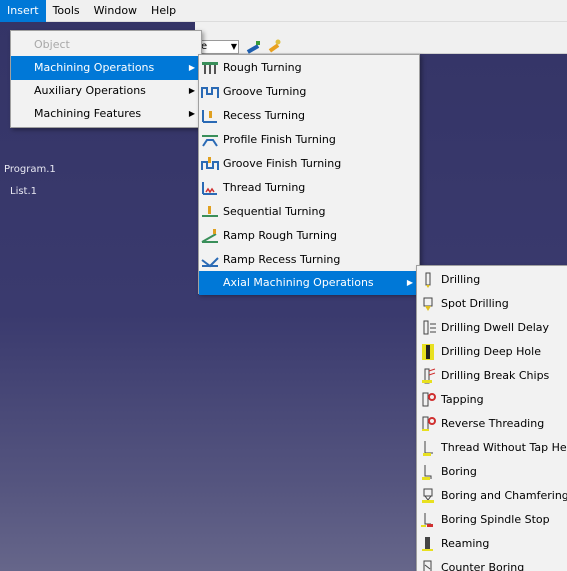 This screenshot has width=567, height=571. I want to click on sequential-turning-icon, so click(210, 211).